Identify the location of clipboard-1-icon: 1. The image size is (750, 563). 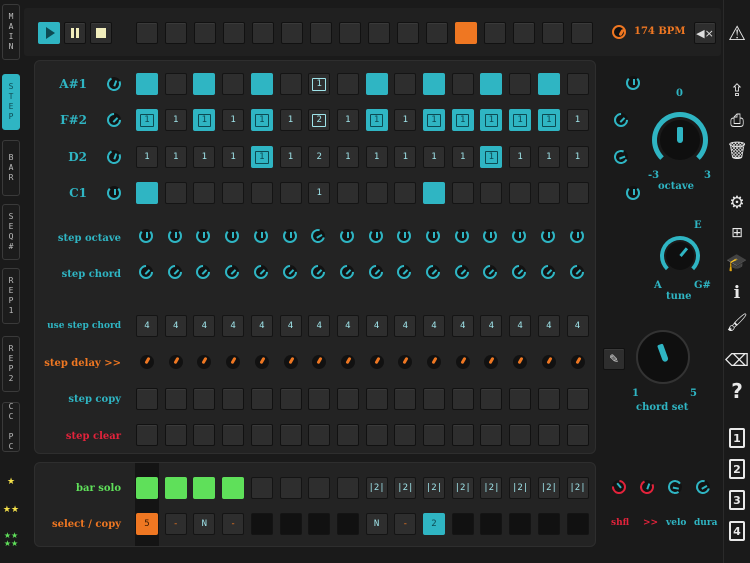
(737, 438).